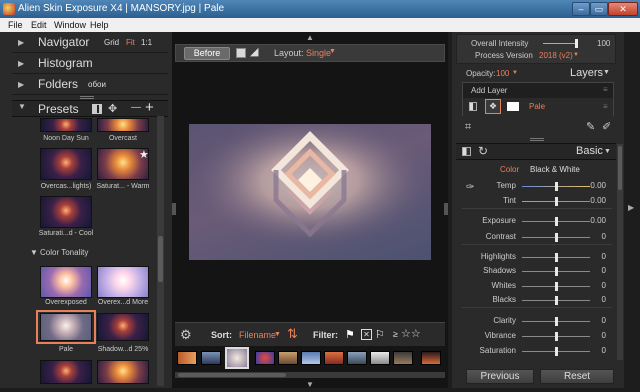 The width and height of the screenshot is (640, 392). I want to click on grid-view-icon, so click(97, 109).